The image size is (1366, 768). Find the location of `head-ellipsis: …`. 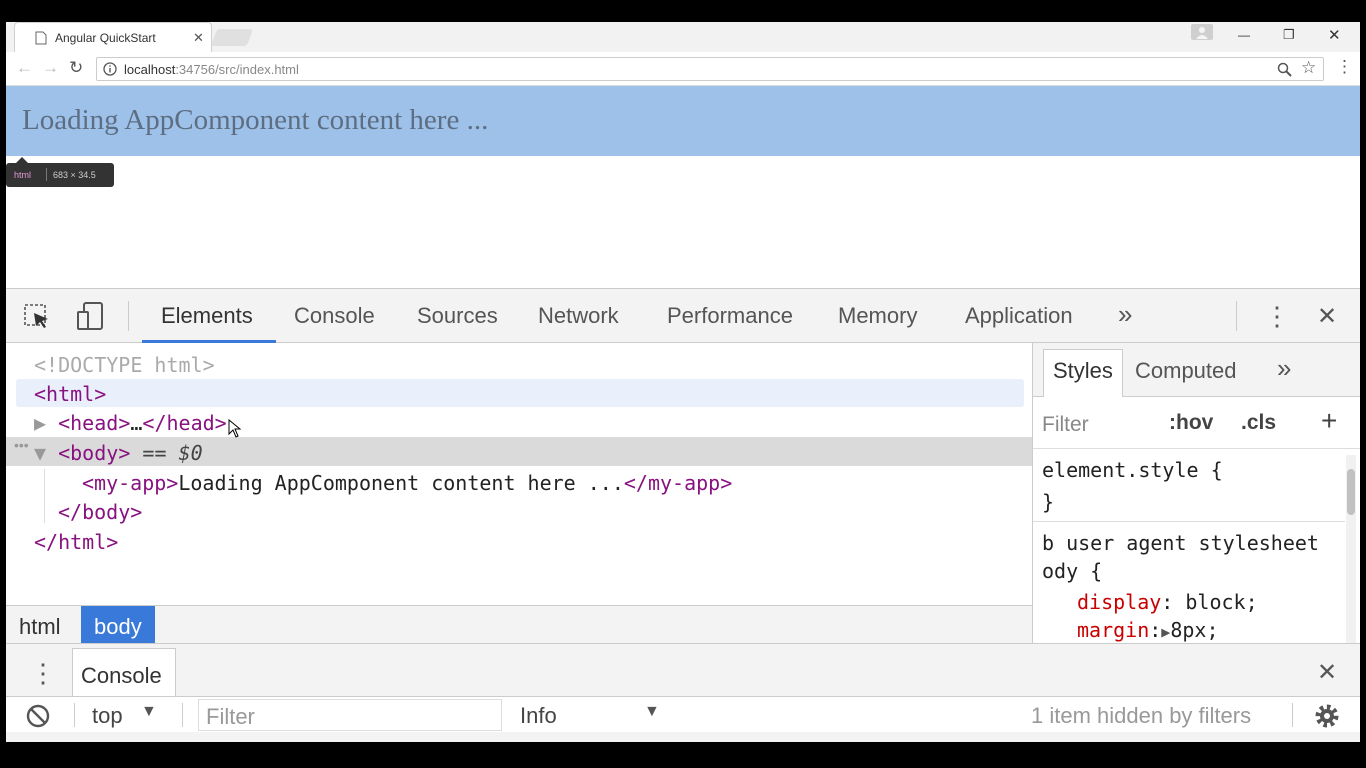

head-ellipsis: … is located at coordinates (136, 423).